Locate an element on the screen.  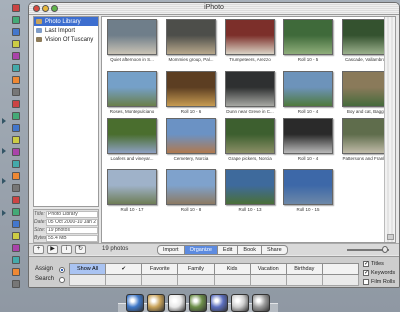
mode-organize-button: Organize is located at coordinates (201, 250).